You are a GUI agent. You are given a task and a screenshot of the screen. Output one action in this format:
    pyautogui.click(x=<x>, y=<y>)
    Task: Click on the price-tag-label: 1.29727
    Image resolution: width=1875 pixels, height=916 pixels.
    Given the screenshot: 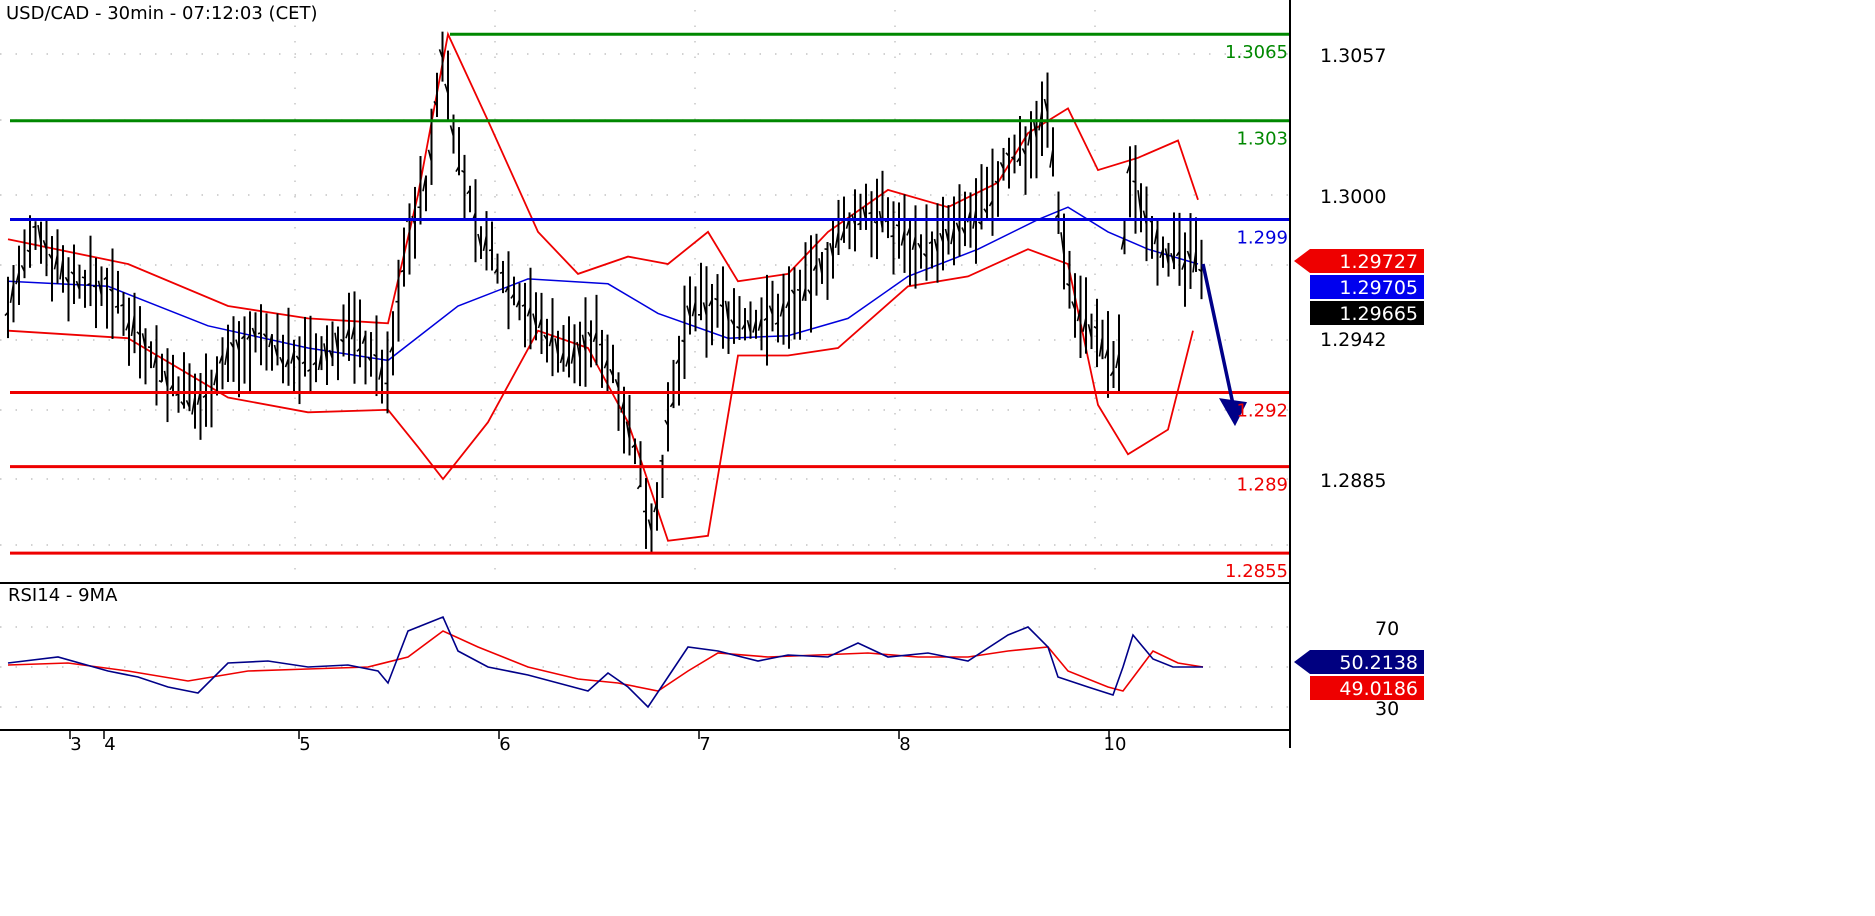 What is the action you would take?
    pyautogui.click(x=1378, y=262)
    